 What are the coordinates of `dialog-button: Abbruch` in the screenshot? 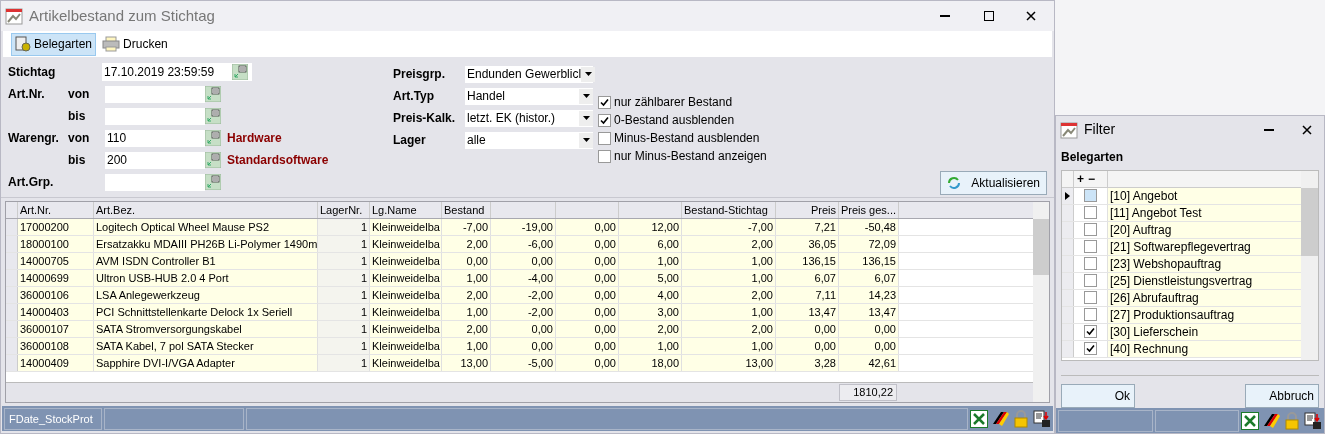 It's located at (1282, 396).